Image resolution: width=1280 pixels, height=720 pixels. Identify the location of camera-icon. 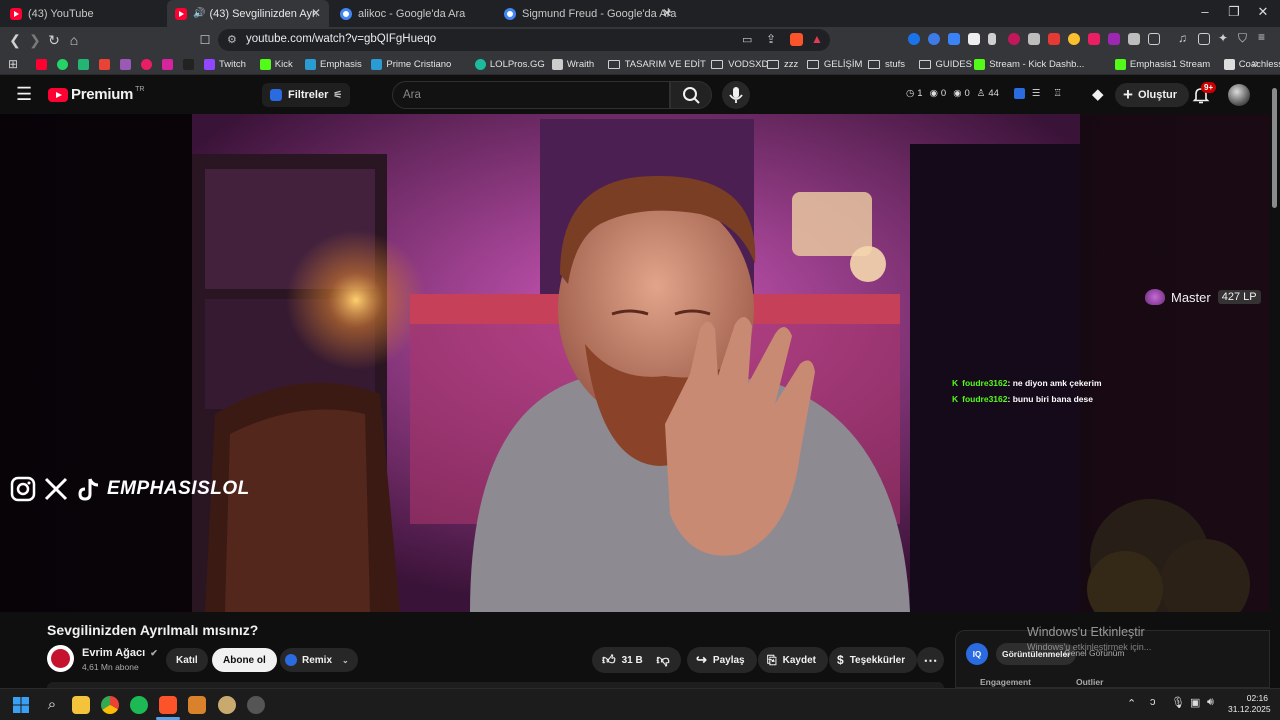
(1034, 39).